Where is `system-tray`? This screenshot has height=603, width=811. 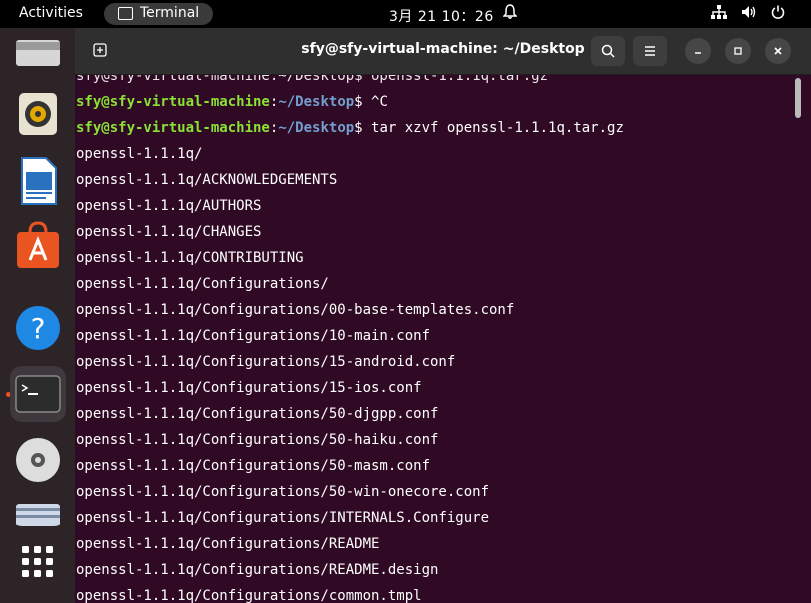 system-tray is located at coordinates (743, 14).